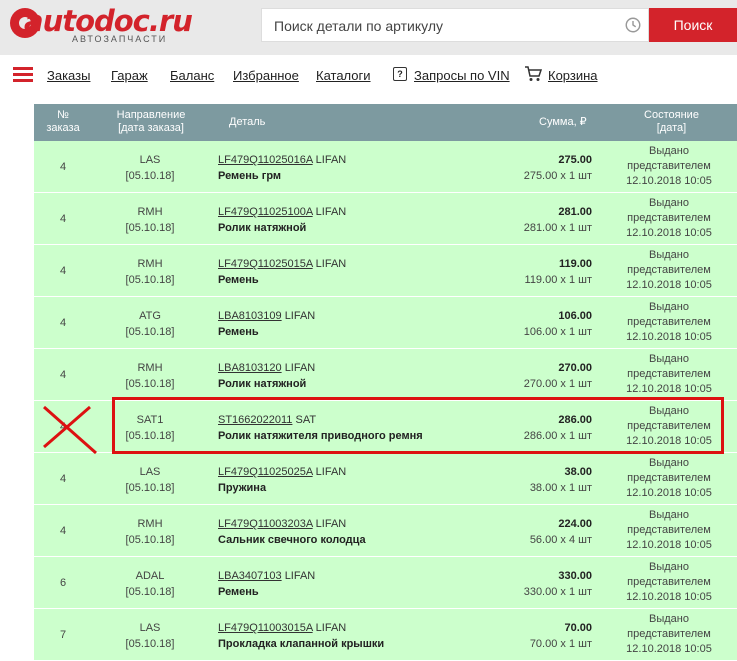 The image size is (737, 661). Describe the element at coordinates (343, 75) in the screenshot. I see `nav-catalogs: Каталоги` at that location.